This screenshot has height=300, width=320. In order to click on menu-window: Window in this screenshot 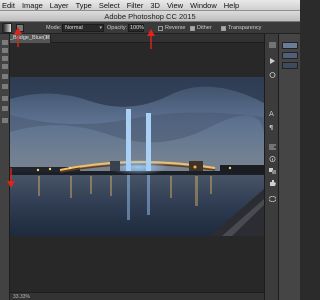, I will do `click(203, 5)`.